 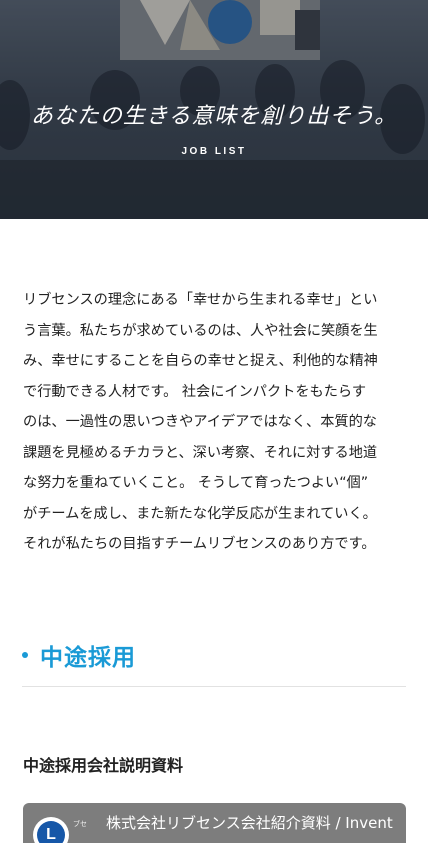 I want to click on intro-line: な努力を重ねていくこと。 そうして育ったつよい“個”, so click(x=196, y=483).